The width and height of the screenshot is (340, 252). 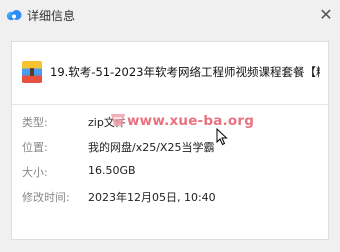 What do you see at coordinates (118, 120) in the screenshot?
I see `watermark-logo-icon` at bounding box center [118, 120].